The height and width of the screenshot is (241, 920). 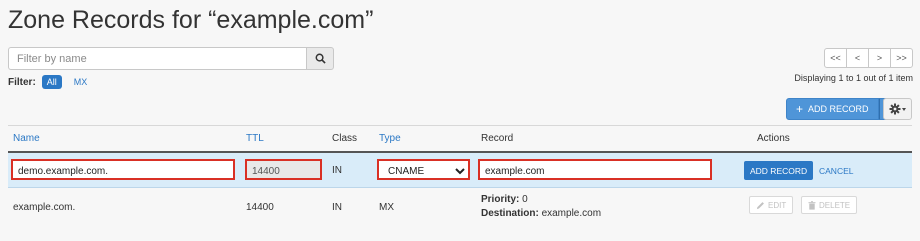 I want to click on priority-value: 0, so click(x=525, y=199).